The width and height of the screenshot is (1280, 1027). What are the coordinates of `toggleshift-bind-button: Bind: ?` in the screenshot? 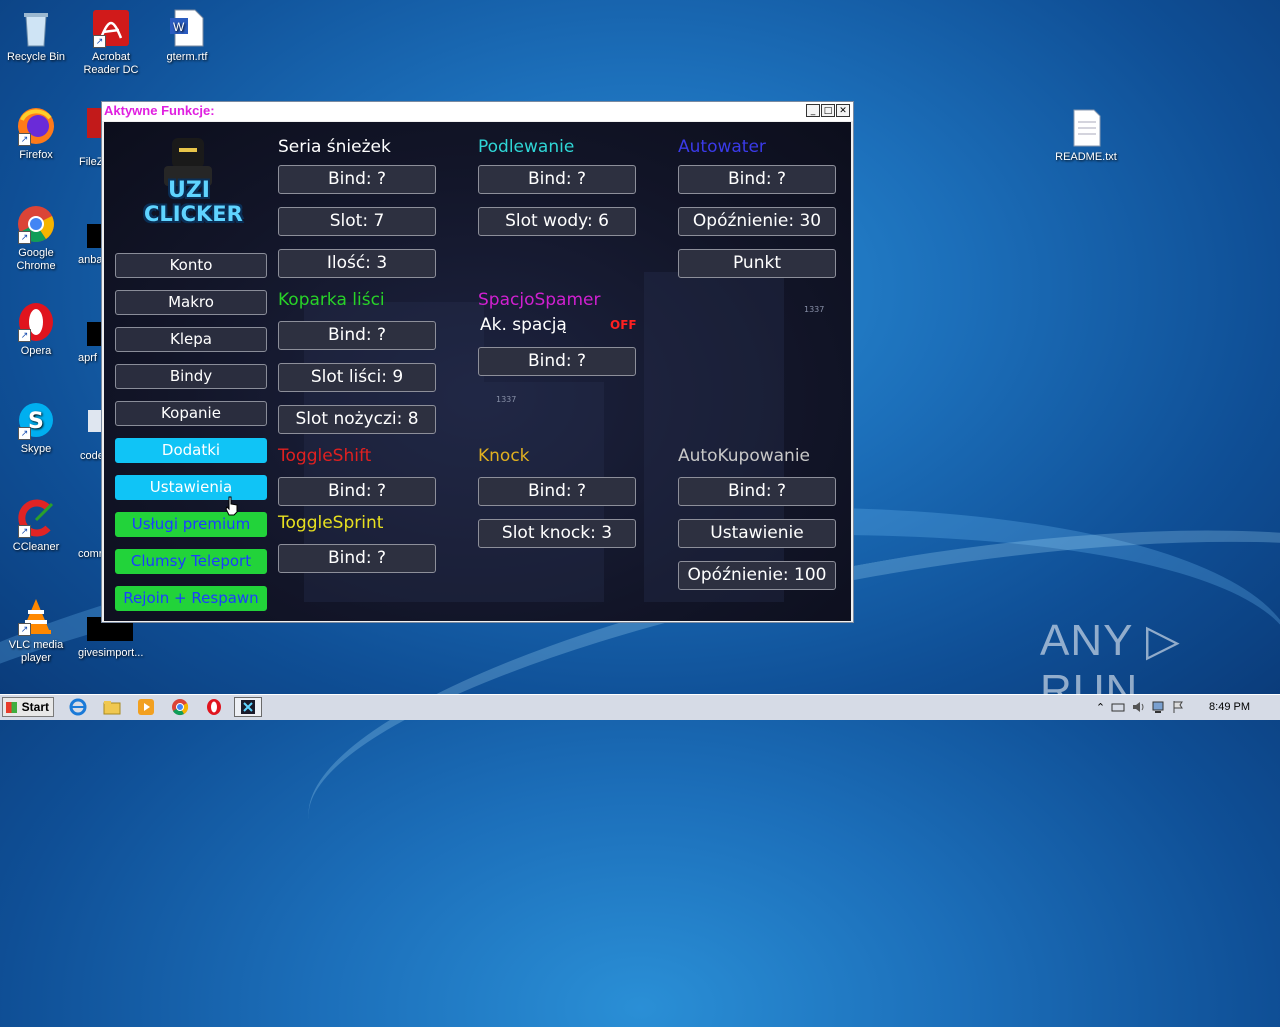 It's located at (357, 491).